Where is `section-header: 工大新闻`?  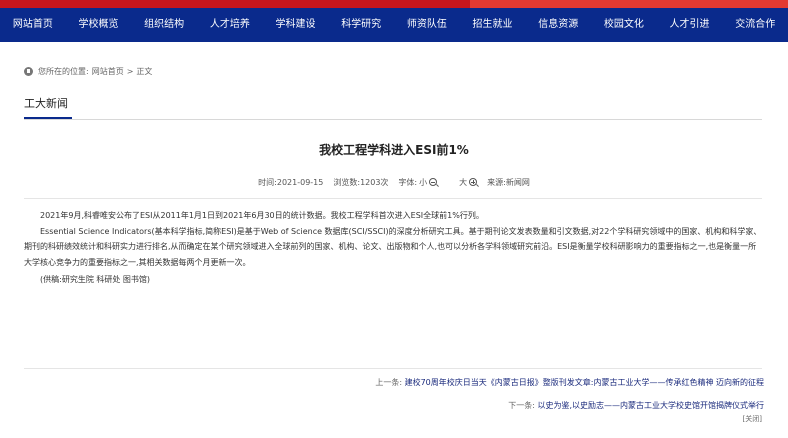 section-header: 工大新闻 is located at coordinates (393, 107).